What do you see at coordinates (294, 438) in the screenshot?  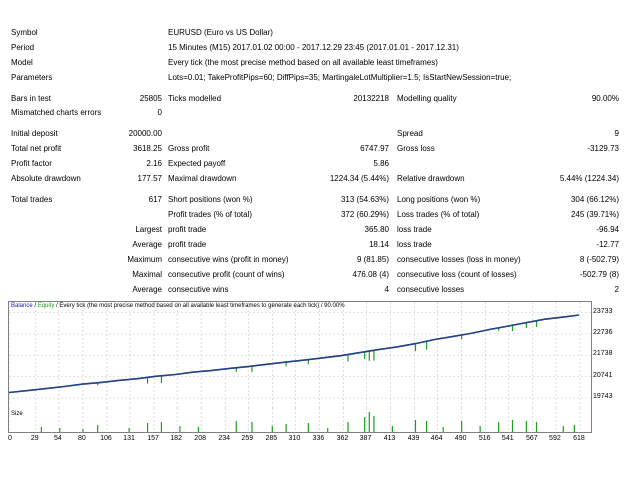 I see `x-tick-label: 310` at bounding box center [294, 438].